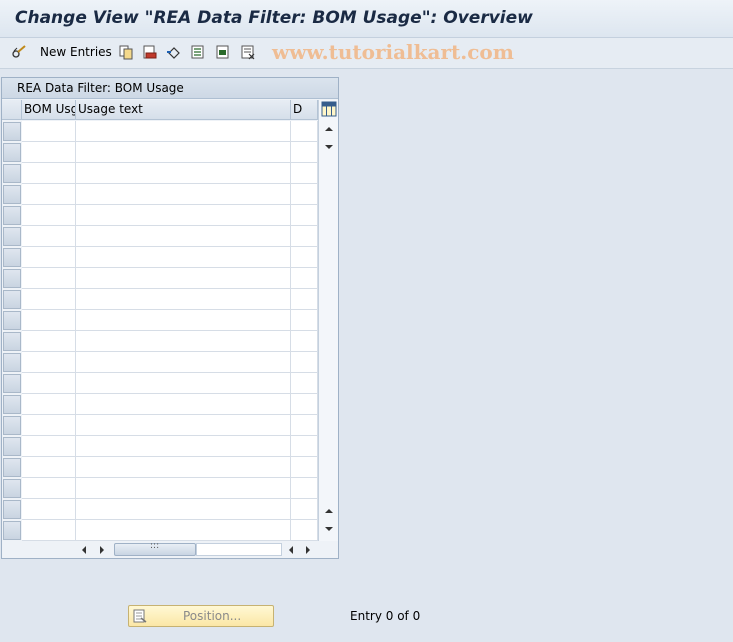 This screenshot has width=733, height=642. Describe the element at coordinates (304, 110) in the screenshot. I see `column-header-d: D` at that location.